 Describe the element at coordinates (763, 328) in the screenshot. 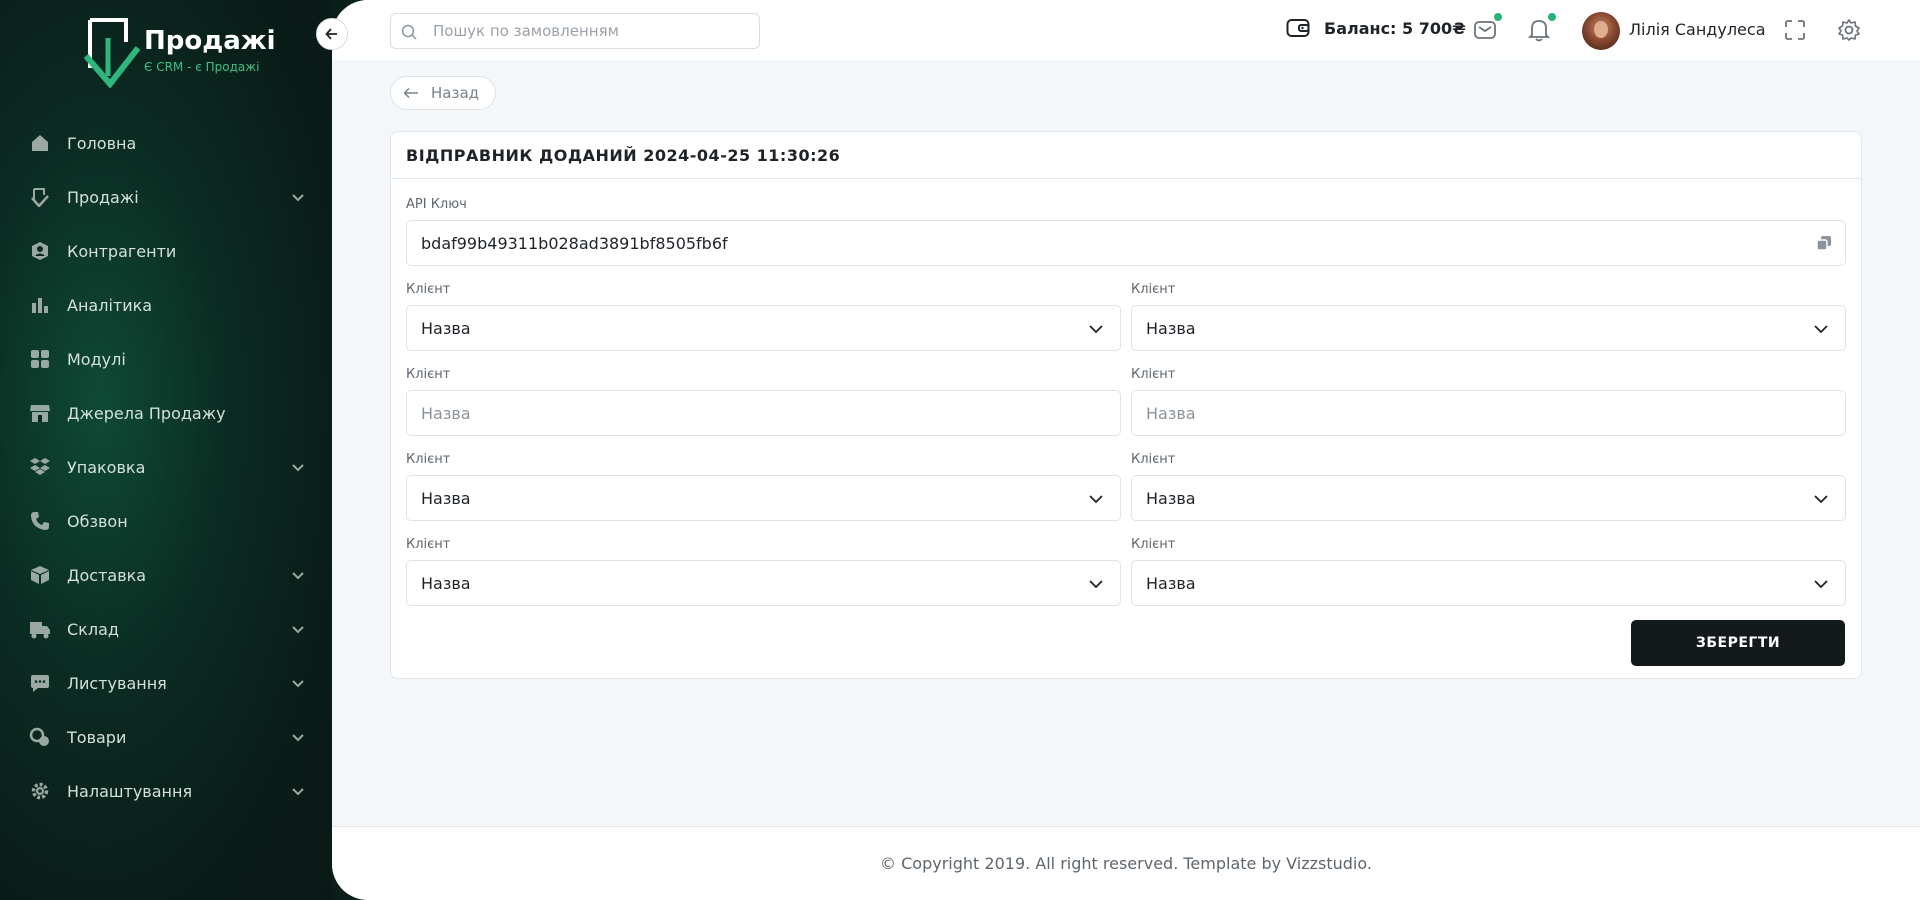

I see `client-select-1: Назва` at that location.